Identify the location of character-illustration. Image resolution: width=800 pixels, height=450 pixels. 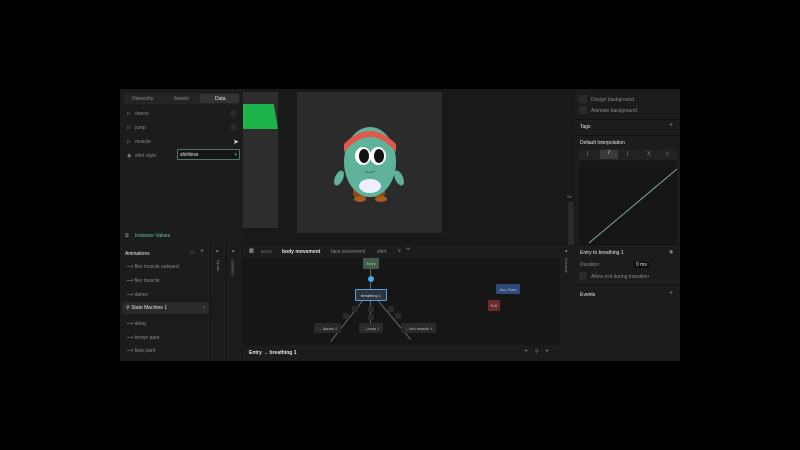
(369, 164).